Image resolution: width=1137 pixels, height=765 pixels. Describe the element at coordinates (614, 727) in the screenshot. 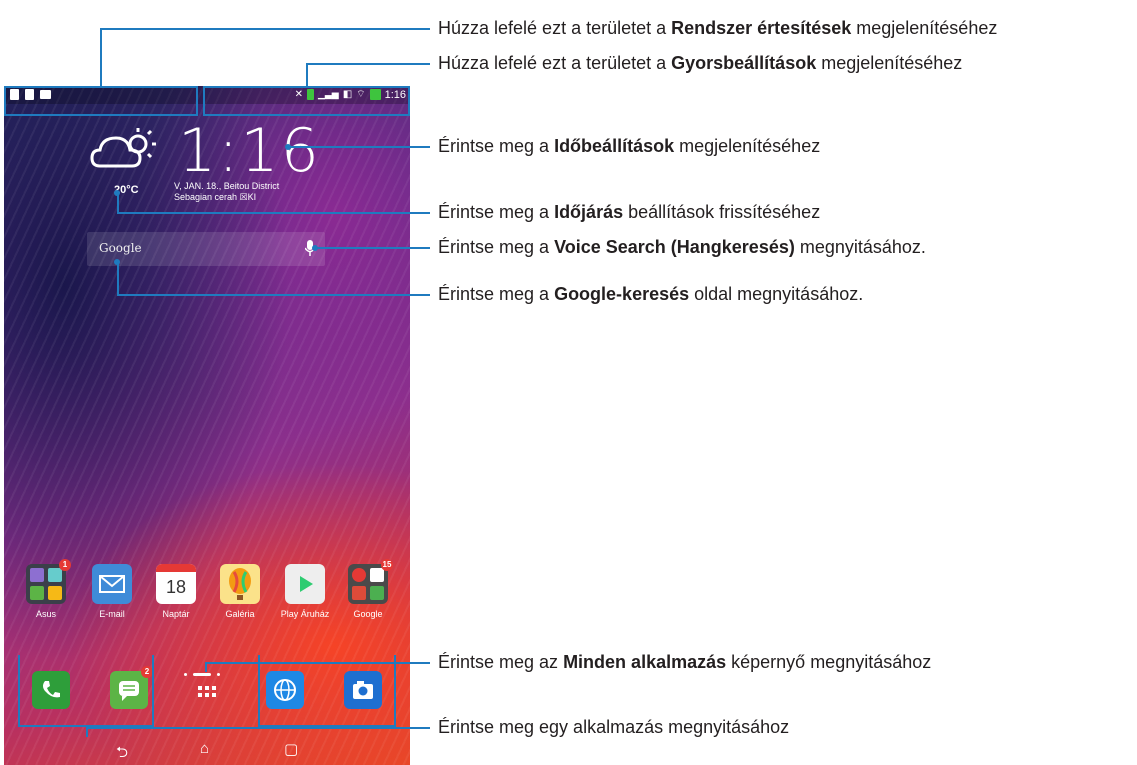

I see `callout-open-app: Érintse meg egy alkalmazás megnyitásához` at that location.